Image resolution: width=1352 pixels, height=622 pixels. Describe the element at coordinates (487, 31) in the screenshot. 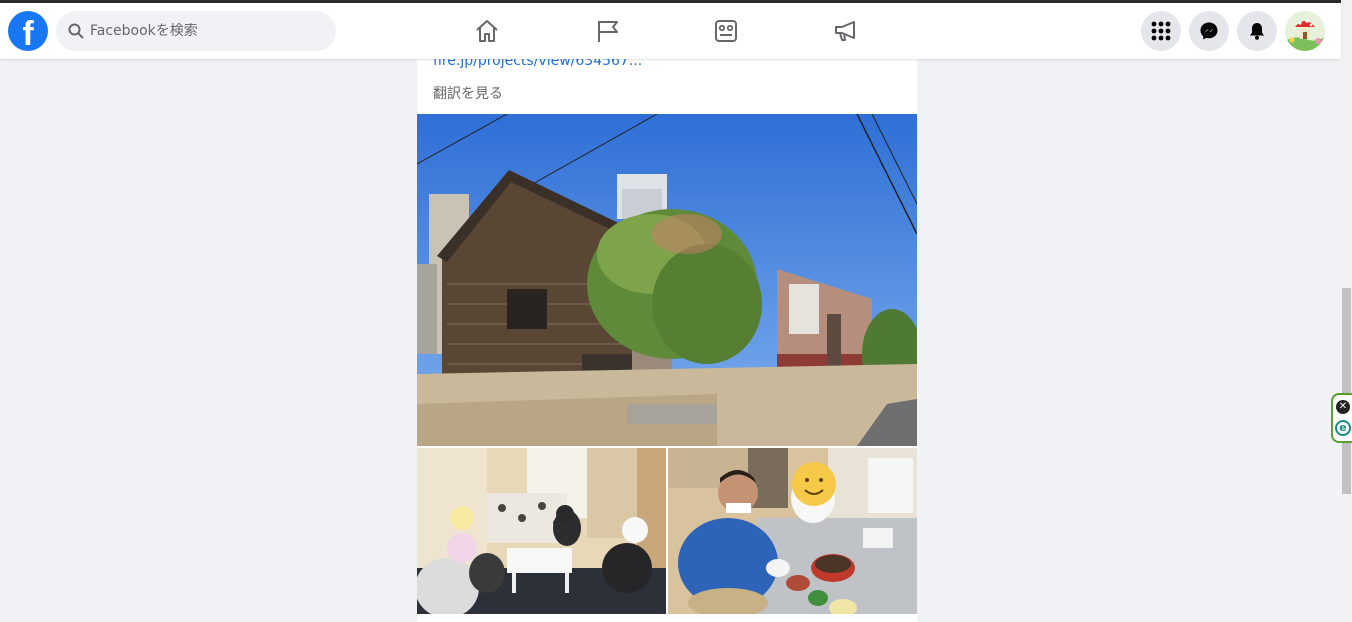

I see `home-icon` at that location.